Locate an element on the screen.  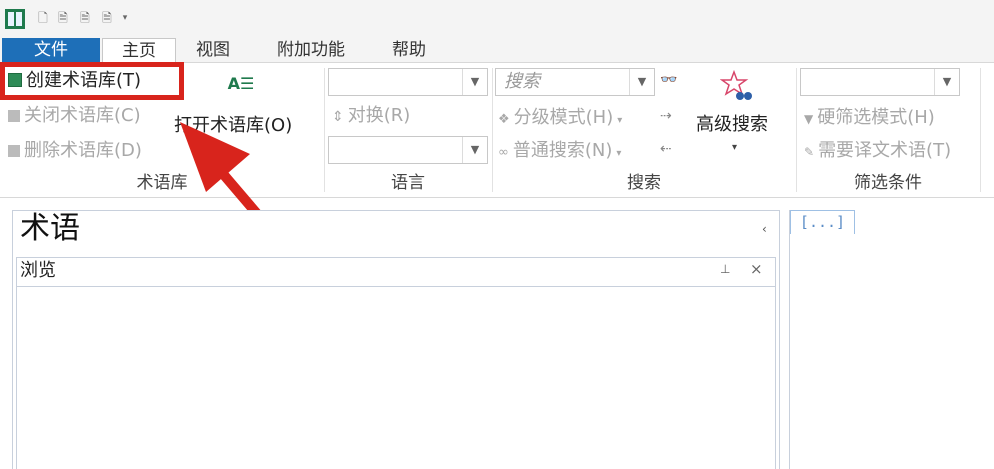
group-divider is located at coordinates (980, 130).